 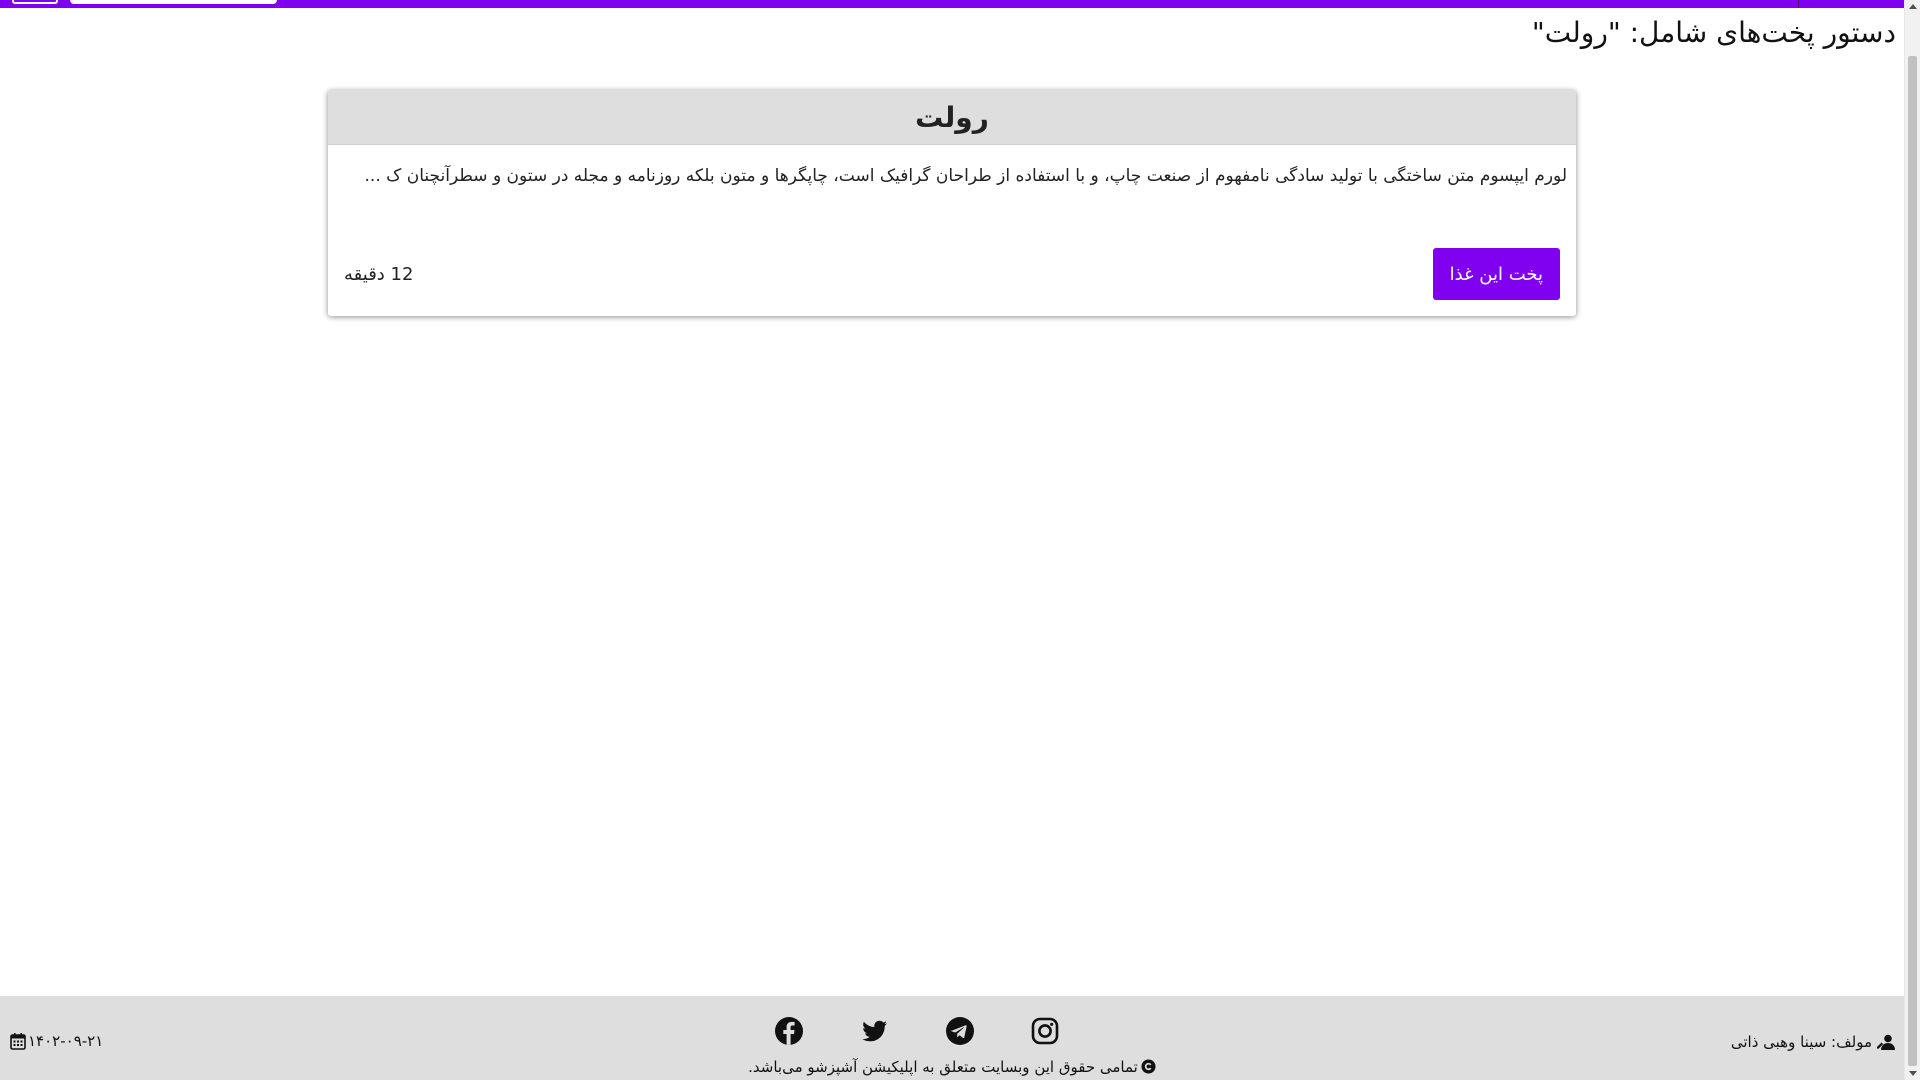 I want to click on cook-this-dish-button: پخت این غذا, so click(x=1496, y=274).